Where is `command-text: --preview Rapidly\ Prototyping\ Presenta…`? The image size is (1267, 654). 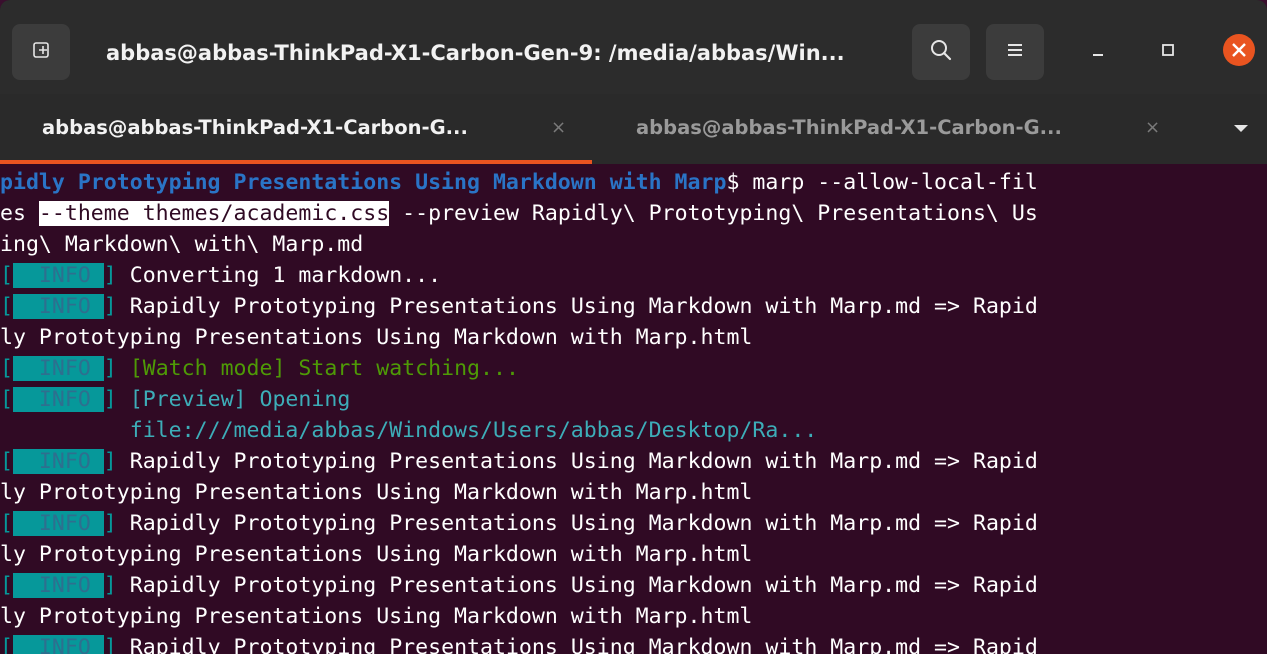 command-text: --preview Rapidly\ Prototyping\ Presenta… is located at coordinates (713, 213).